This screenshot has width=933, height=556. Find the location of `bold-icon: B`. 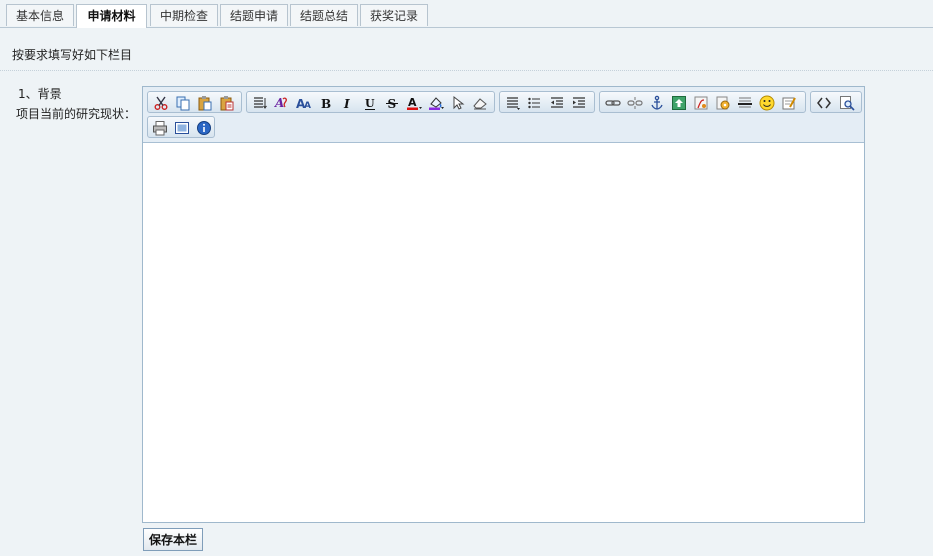

bold-icon: B is located at coordinates (326, 103).